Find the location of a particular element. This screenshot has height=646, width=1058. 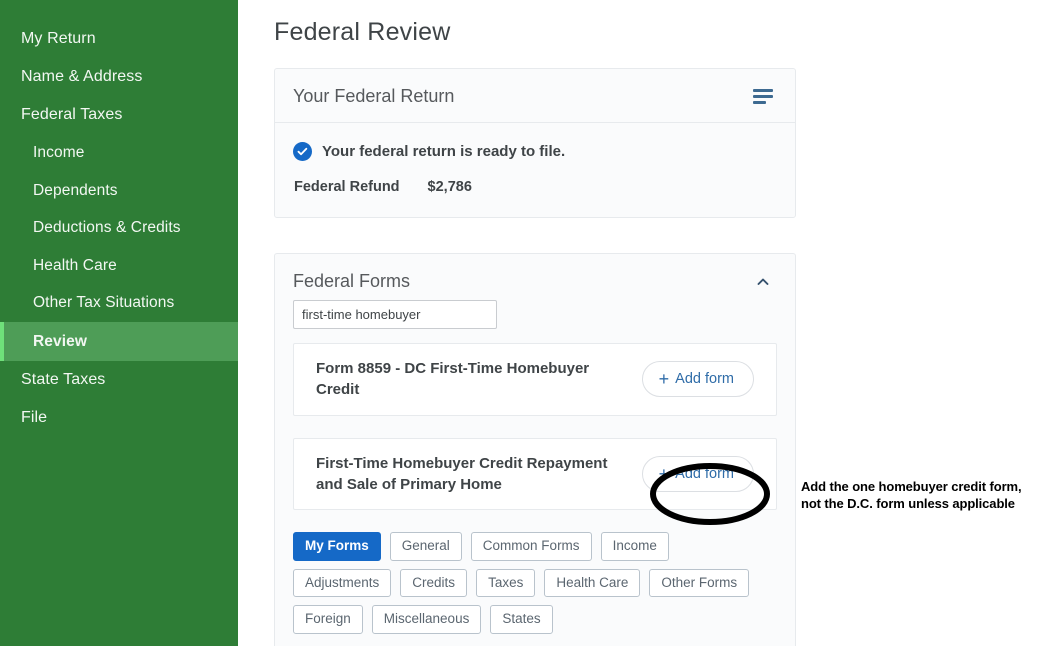

chip-general: General is located at coordinates (425, 546).